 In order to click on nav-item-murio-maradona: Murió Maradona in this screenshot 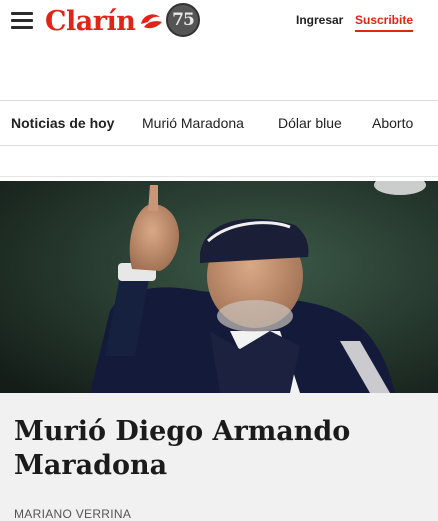, I will do `click(193, 123)`.